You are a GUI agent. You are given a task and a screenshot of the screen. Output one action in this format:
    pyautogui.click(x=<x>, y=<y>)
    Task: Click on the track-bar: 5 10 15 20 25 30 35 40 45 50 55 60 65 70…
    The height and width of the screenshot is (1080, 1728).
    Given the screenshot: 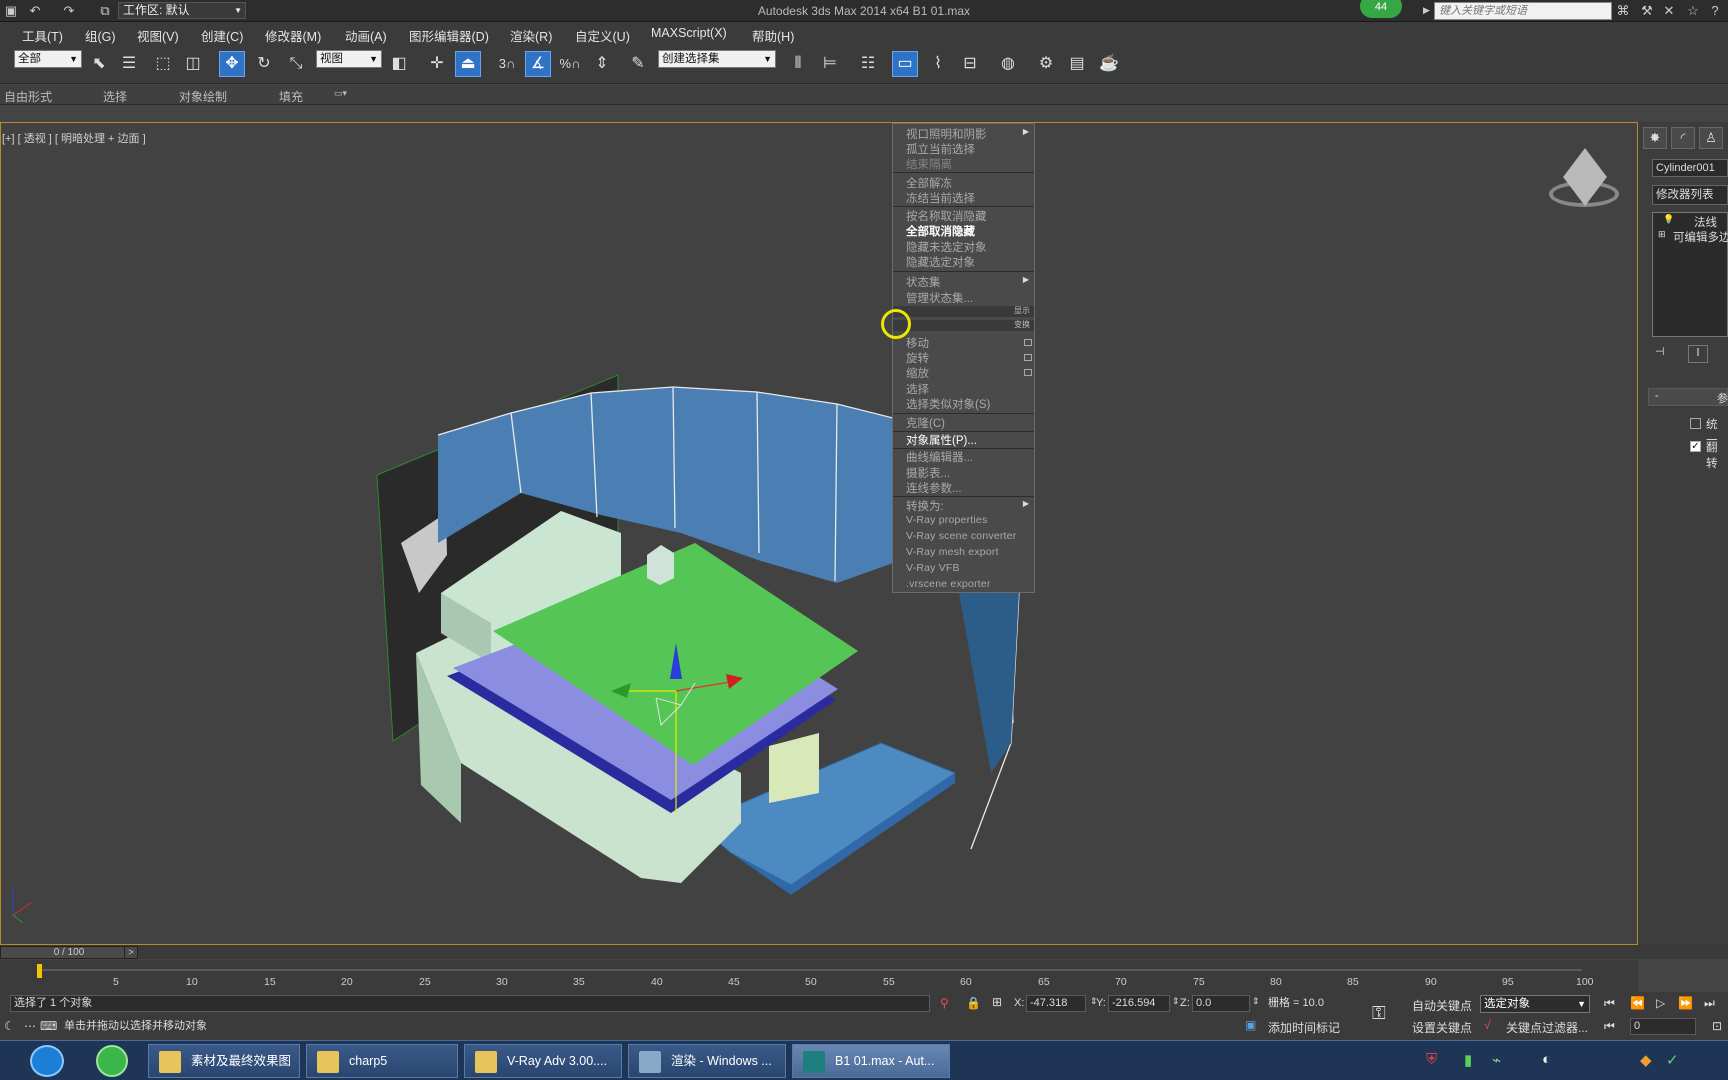 What is the action you would take?
    pyautogui.click(x=819, y=976)
    